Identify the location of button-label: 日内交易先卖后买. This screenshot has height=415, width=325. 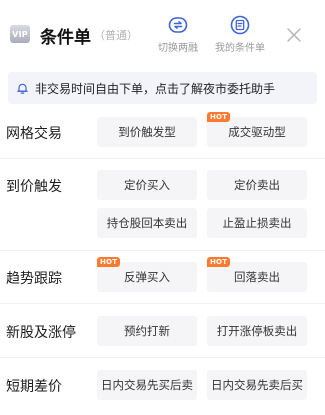
(257, 385).